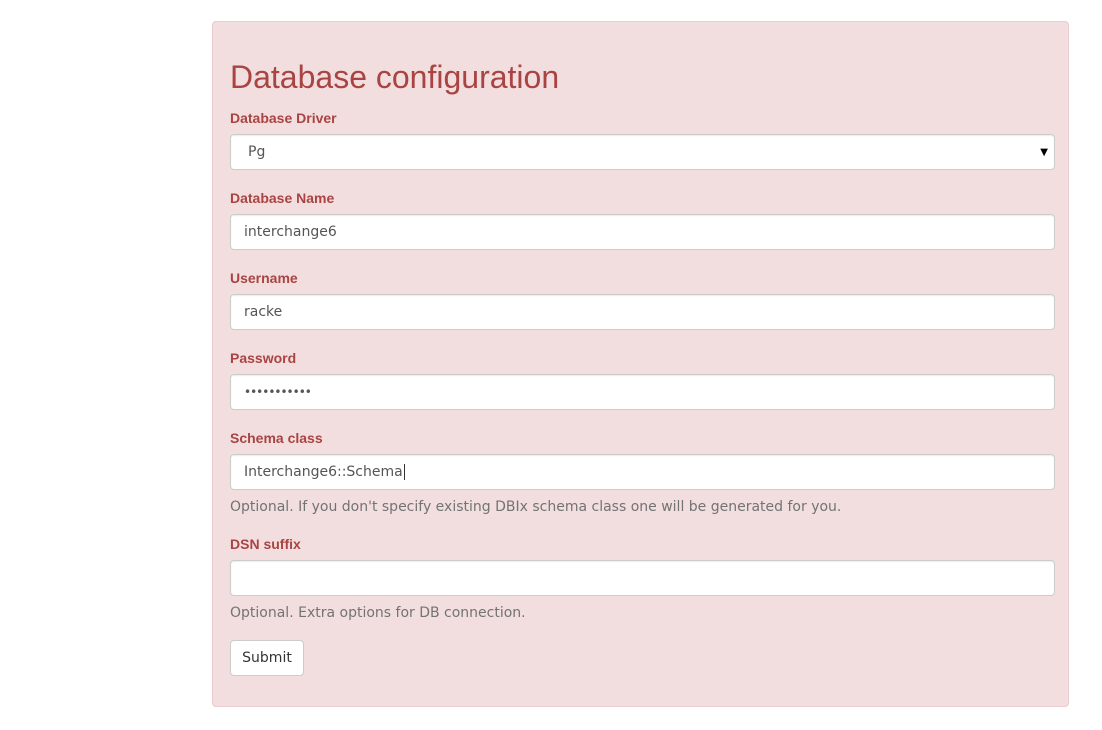 This screenshot has height=730, width=1102. What do you see at coordinates (642, 578) in the screenshot?
I see `dsn-input` at bounding box center [642, 578].